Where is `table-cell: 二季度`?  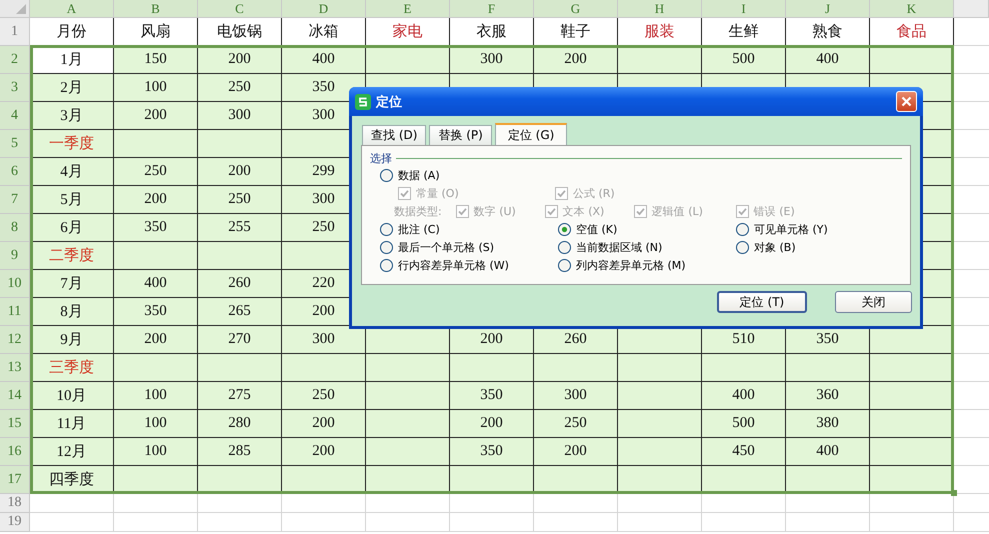
table-cell: 二季度 is located at coordinates (72, 256).